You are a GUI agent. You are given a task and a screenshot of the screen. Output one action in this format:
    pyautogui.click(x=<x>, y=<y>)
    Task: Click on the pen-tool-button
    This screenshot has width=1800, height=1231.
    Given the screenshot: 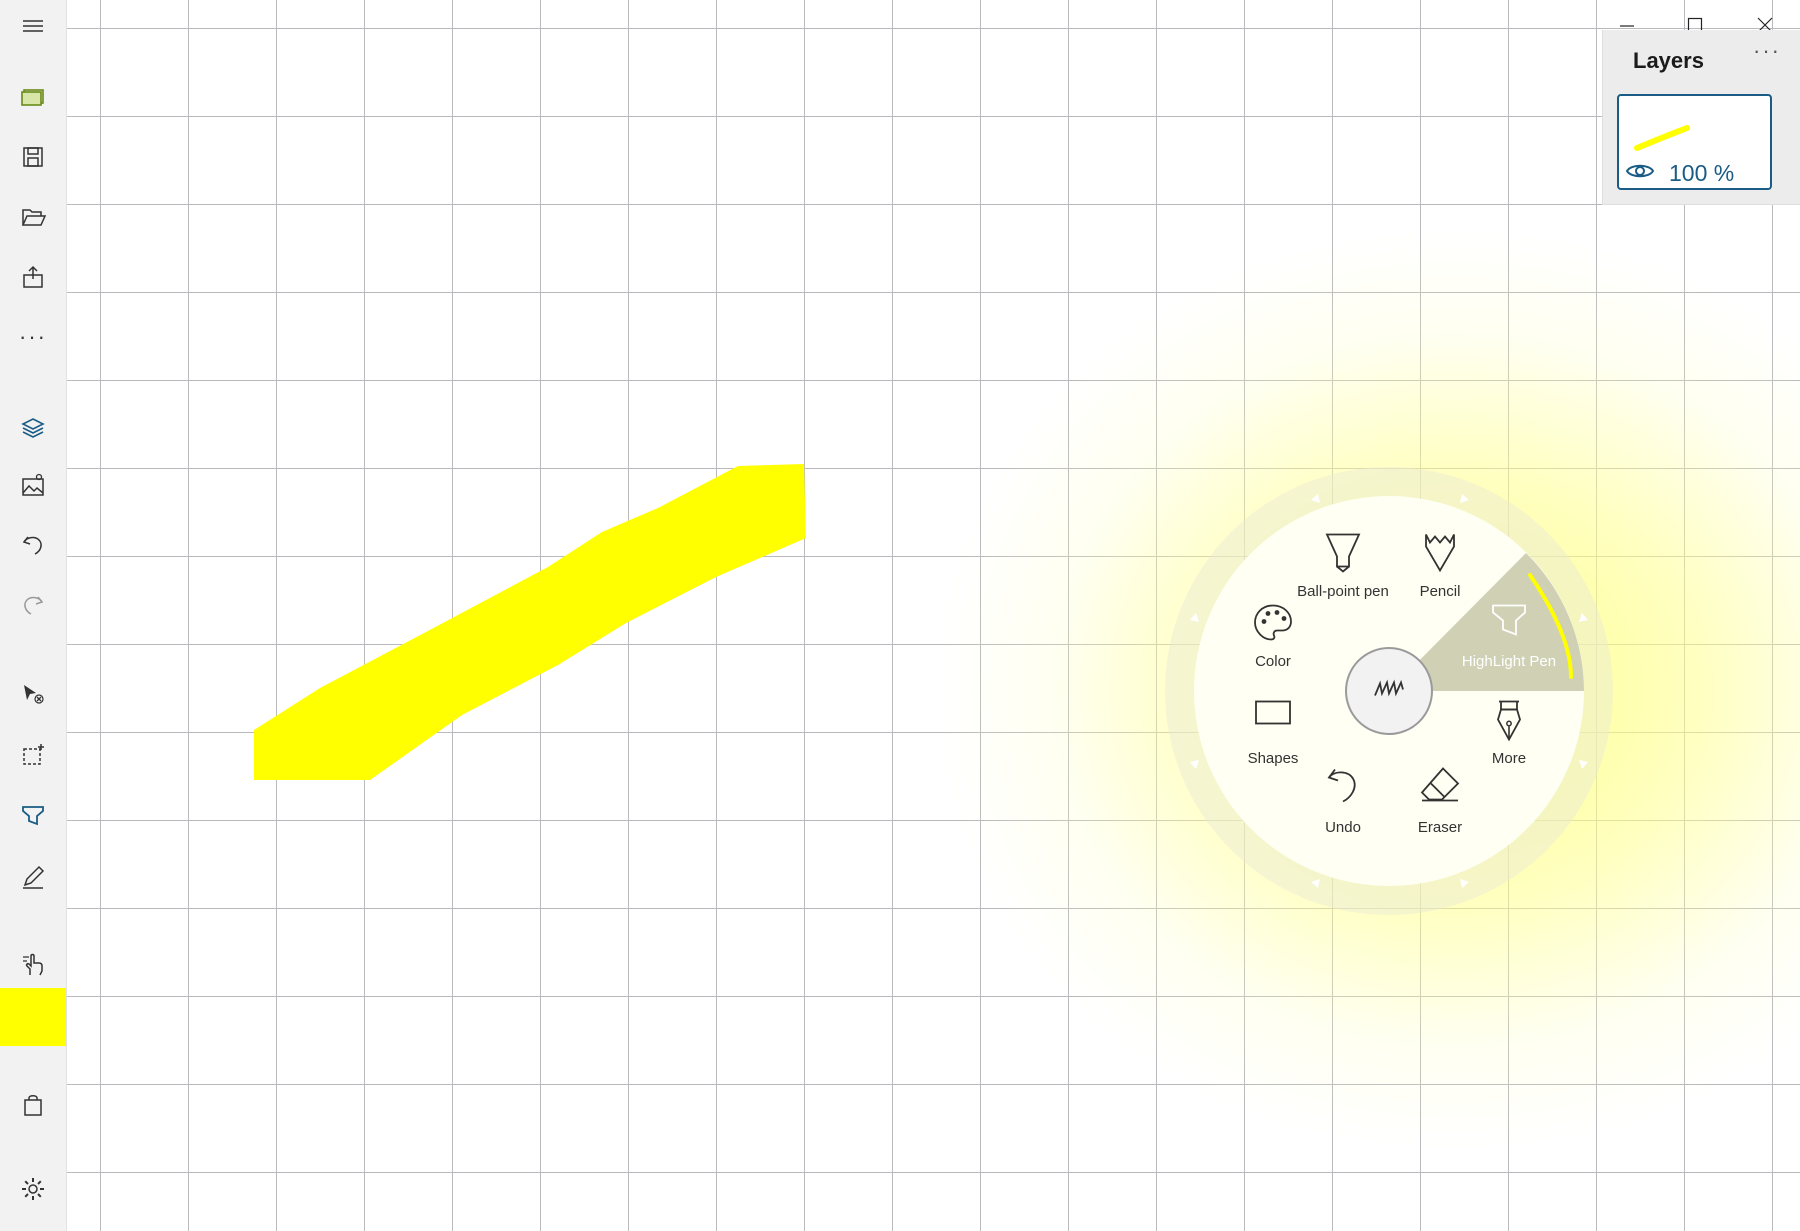 What is the action you would take?
    pyautogui.click(x=33, y=877)
    